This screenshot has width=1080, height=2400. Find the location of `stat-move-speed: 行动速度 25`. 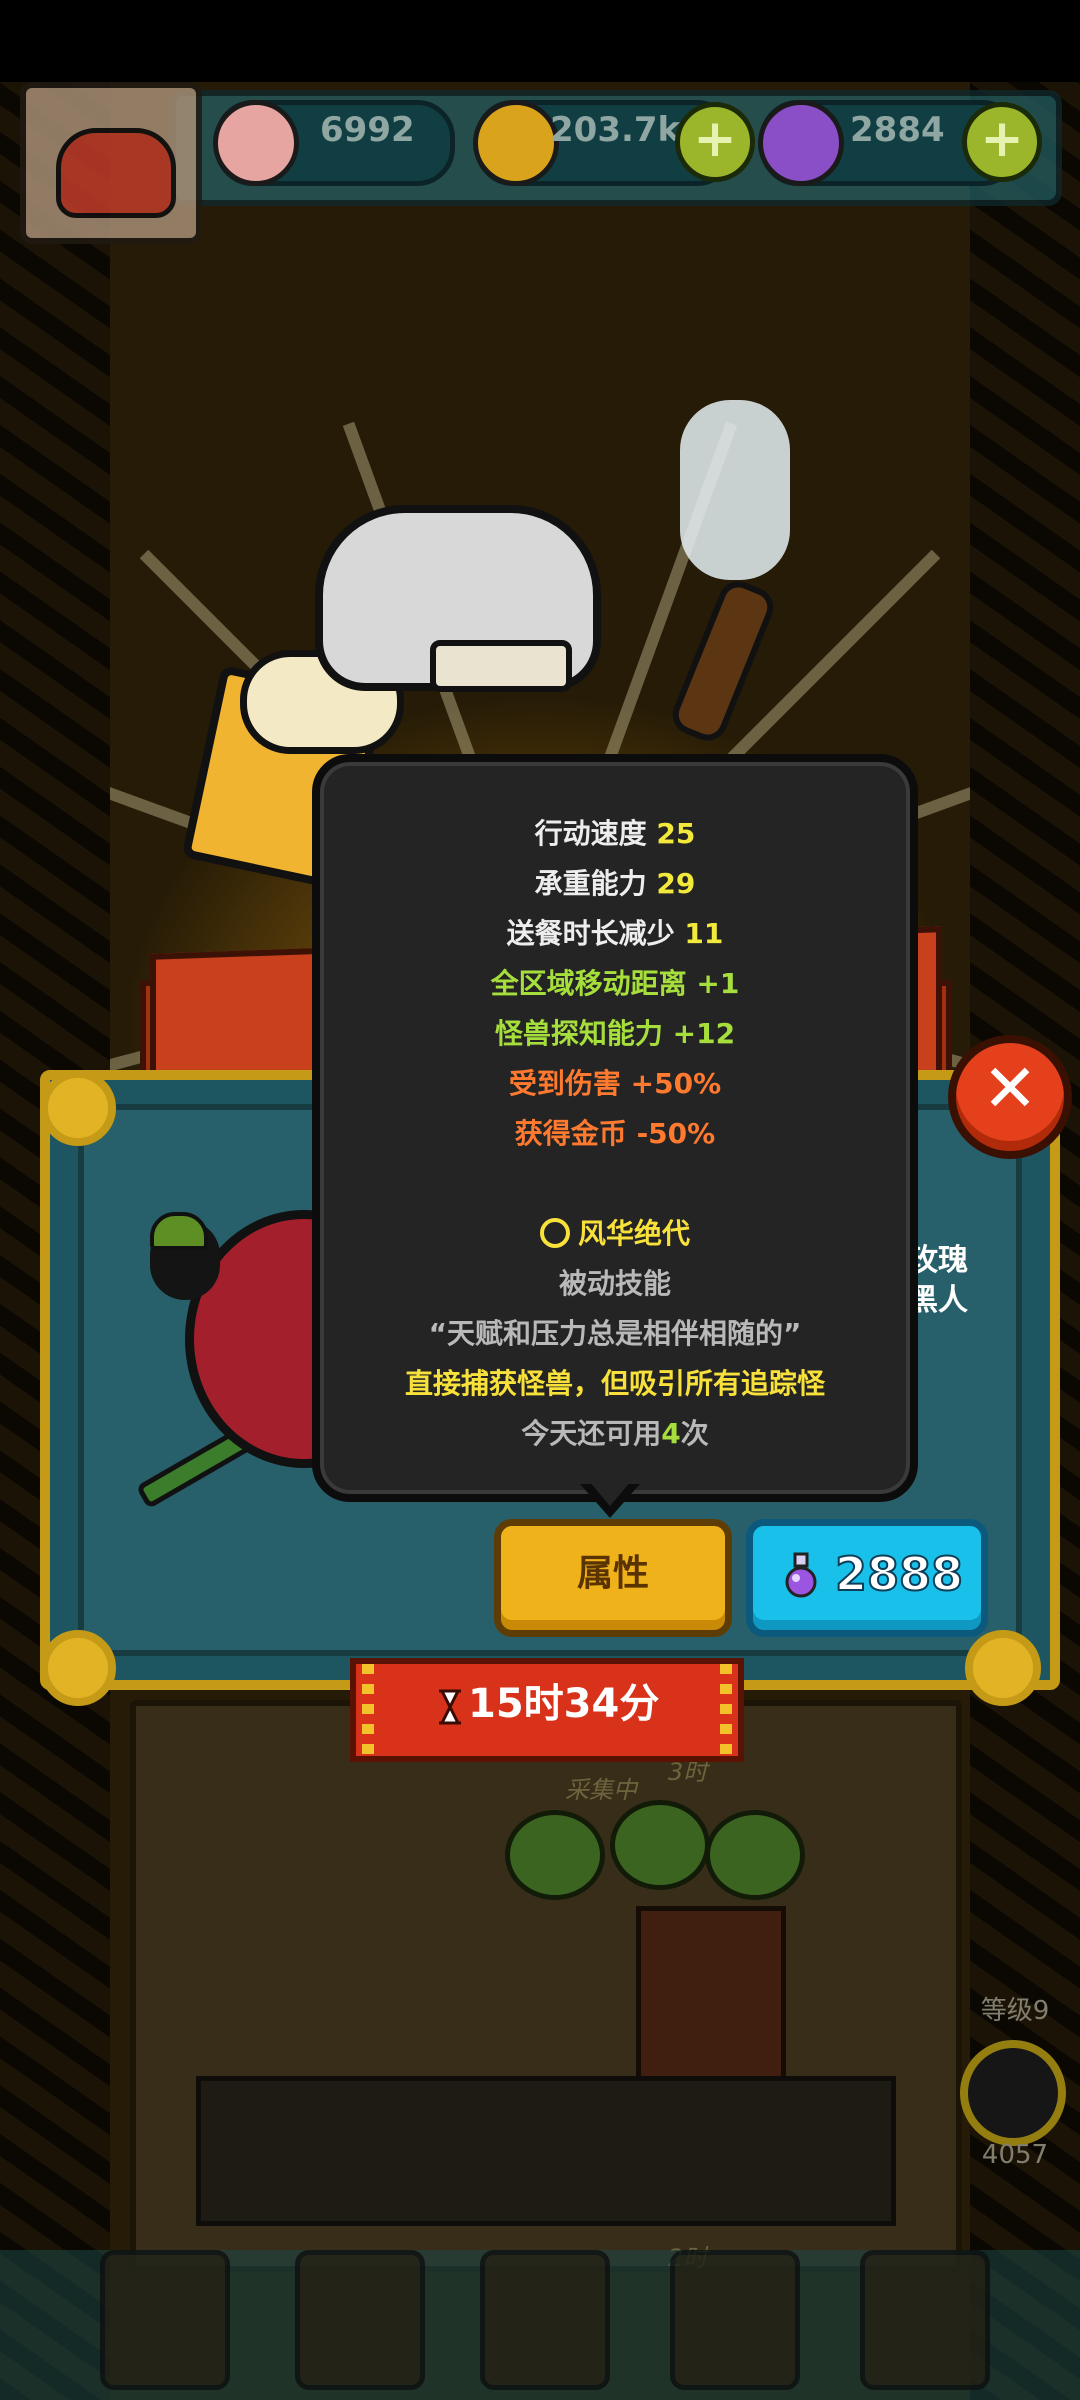

stat-move-speed: 行动速度 25 is located at coordinates (615, 832).